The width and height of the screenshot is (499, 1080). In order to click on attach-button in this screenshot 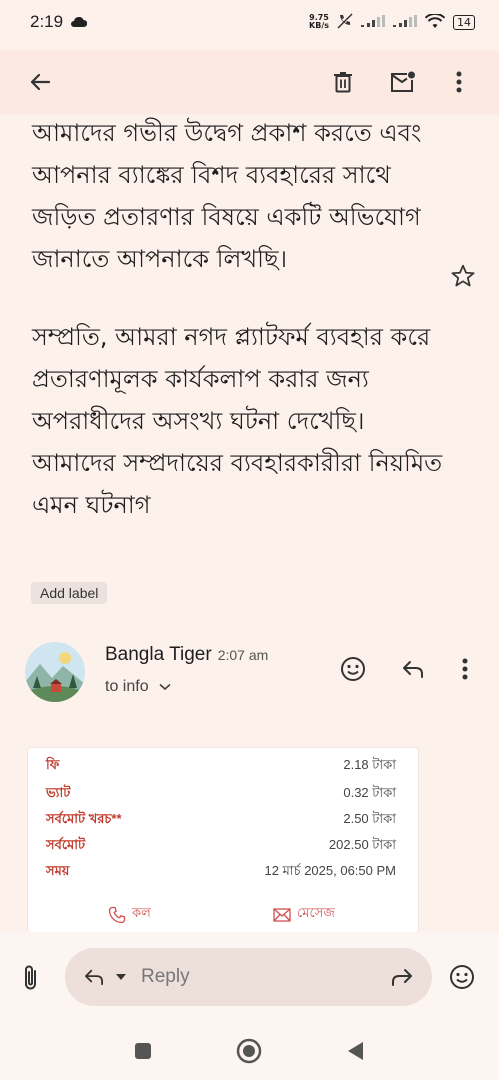, I will do `click(31, 980)`.